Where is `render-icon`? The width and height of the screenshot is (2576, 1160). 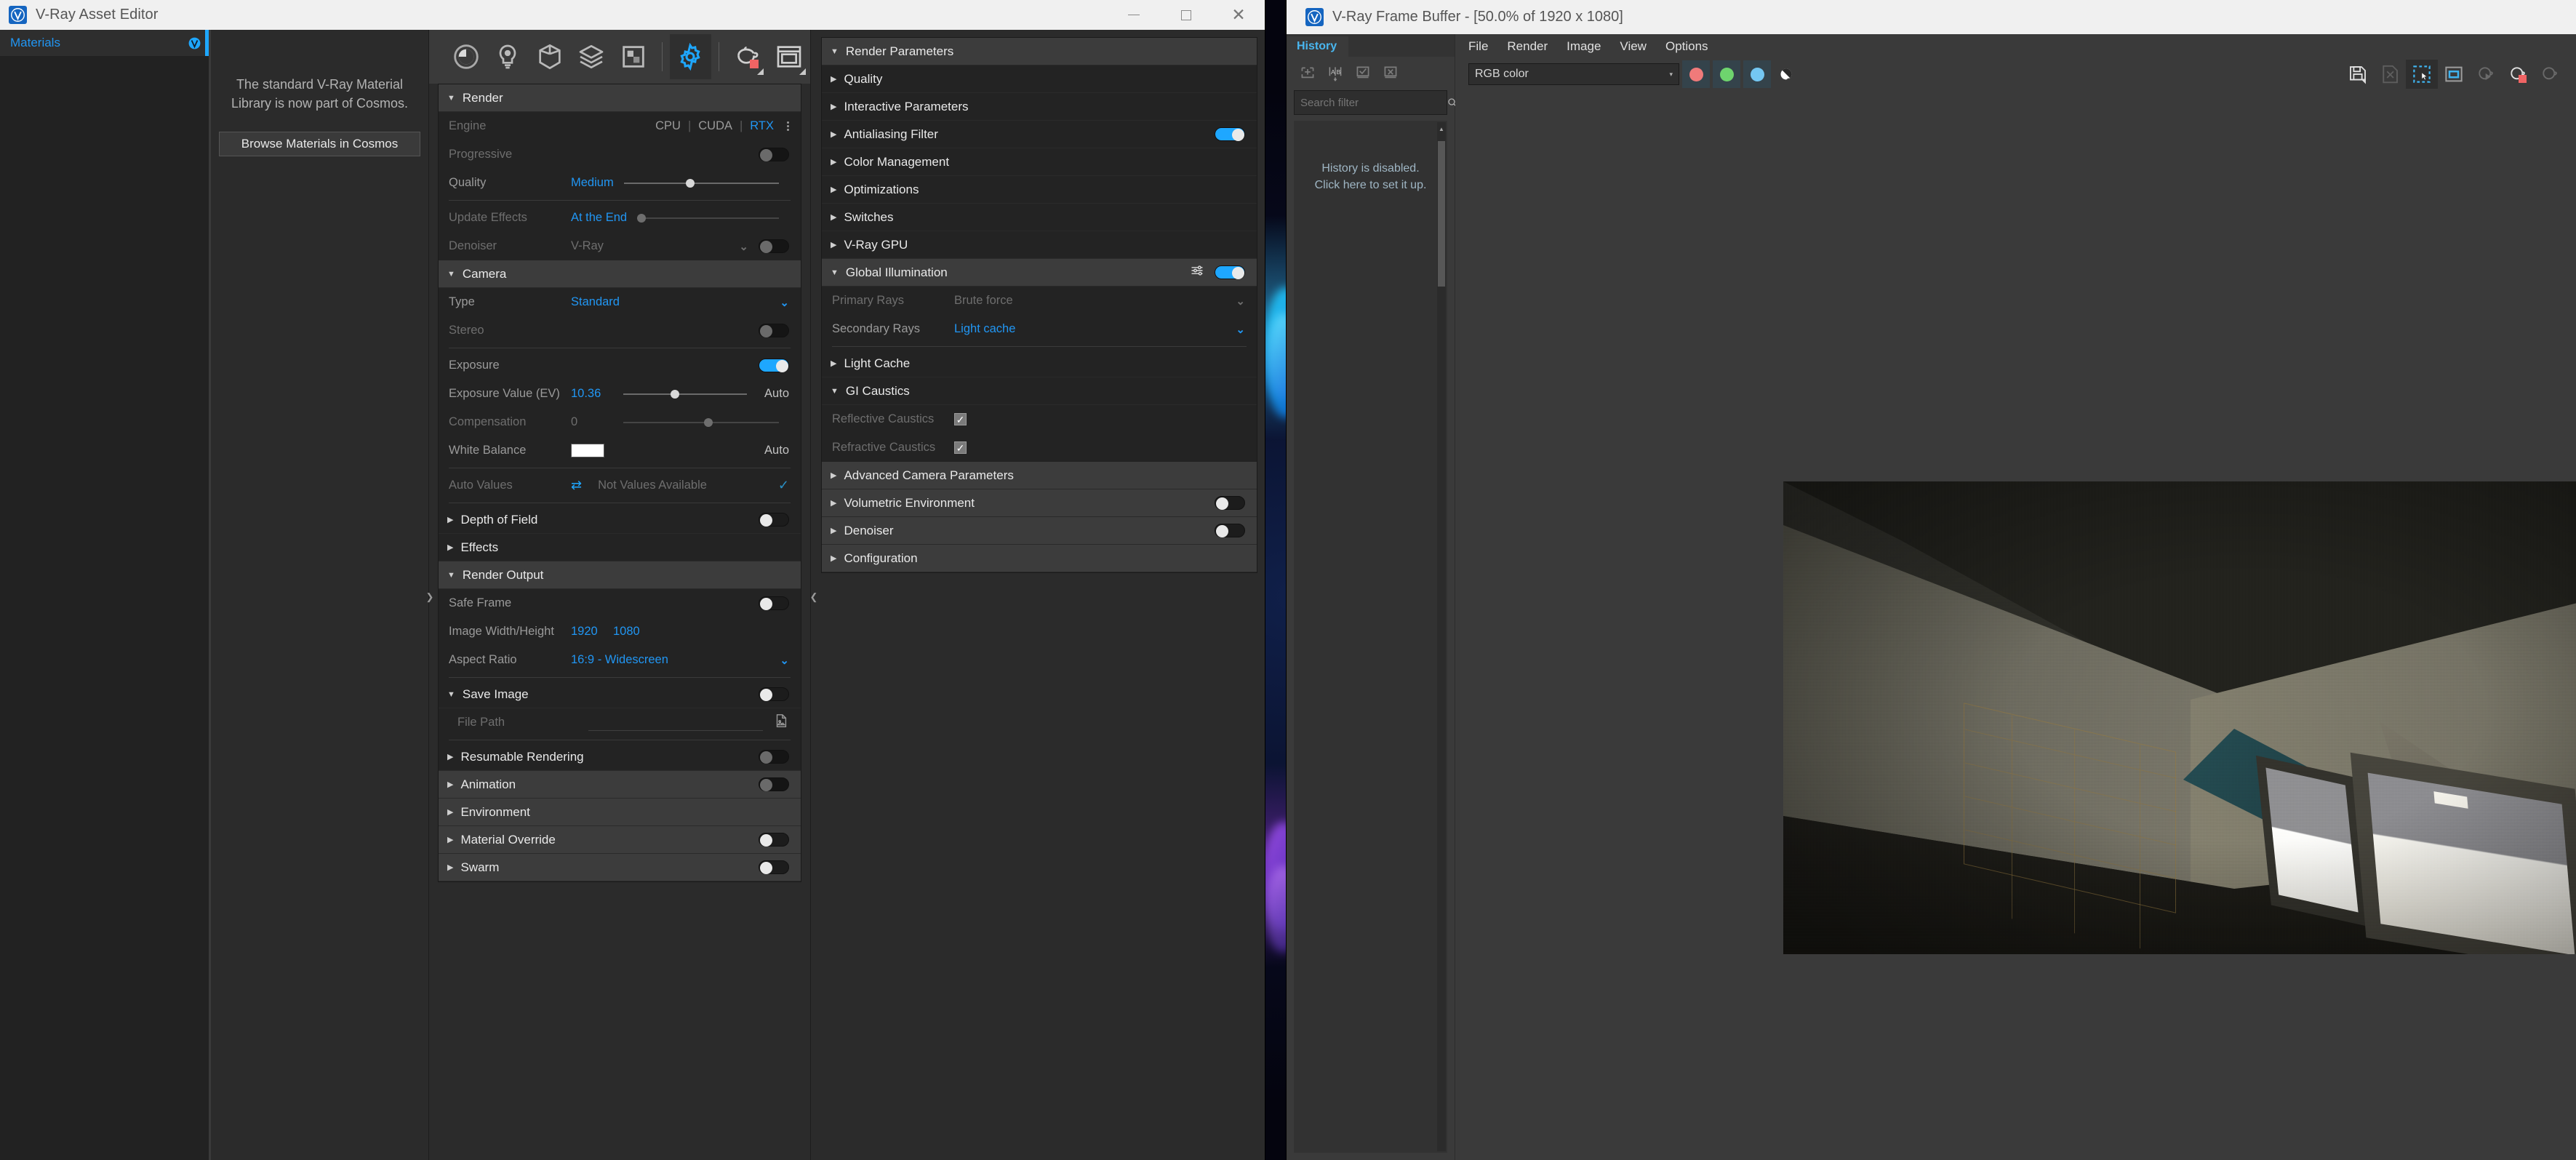
render-icon is located at coordinates (2550, 74).